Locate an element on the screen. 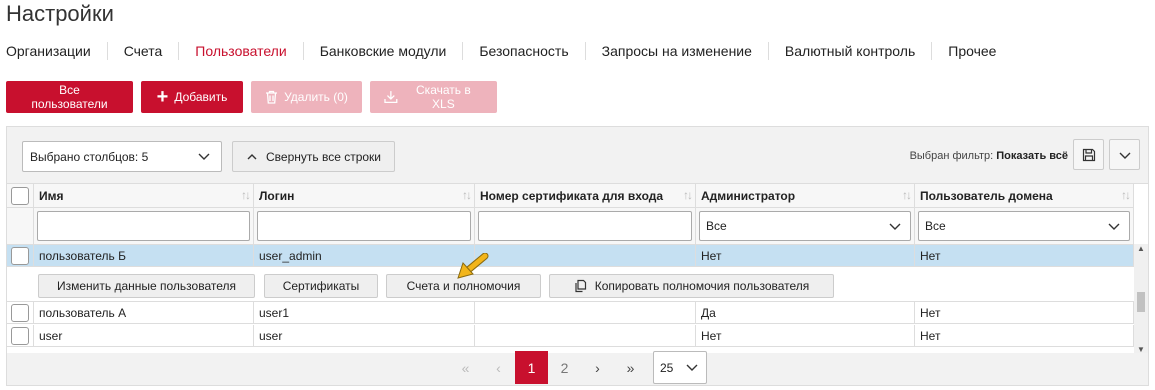  column-header-name: Имя ↑↓ is located at coordinates (144, 195).